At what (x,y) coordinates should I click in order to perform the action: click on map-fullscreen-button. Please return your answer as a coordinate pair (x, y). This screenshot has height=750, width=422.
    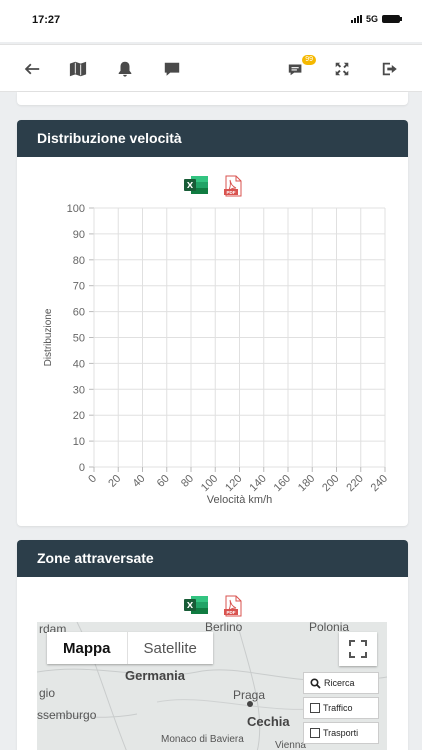
    Looking at the image, I should click on (358, 649).